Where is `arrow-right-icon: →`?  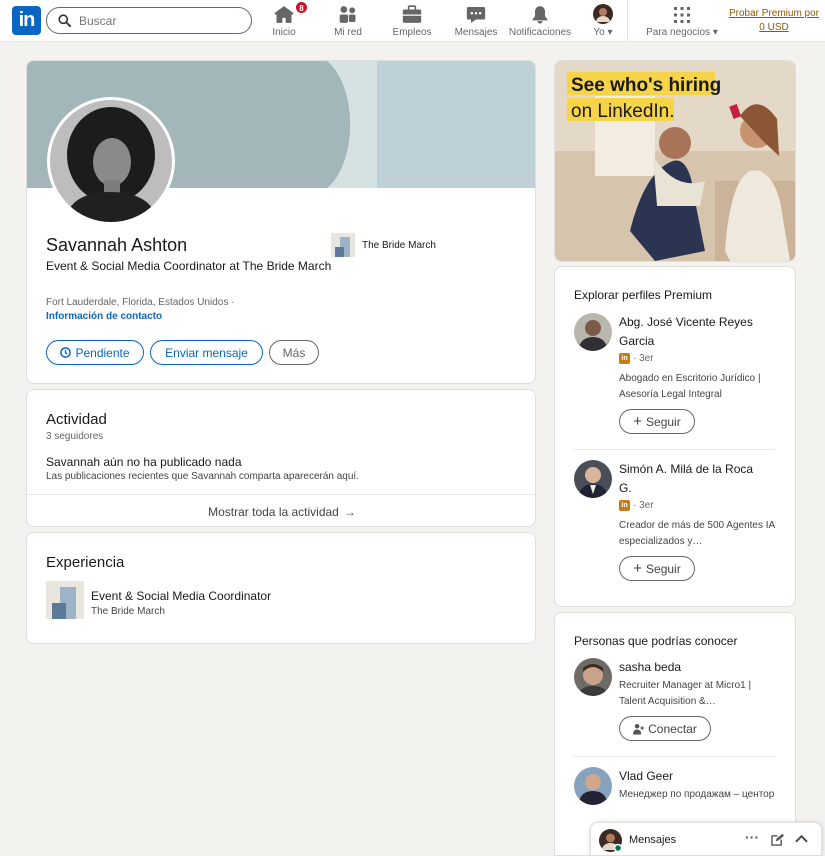
arrow-right-icon: → is located at coordinates (349, 511).